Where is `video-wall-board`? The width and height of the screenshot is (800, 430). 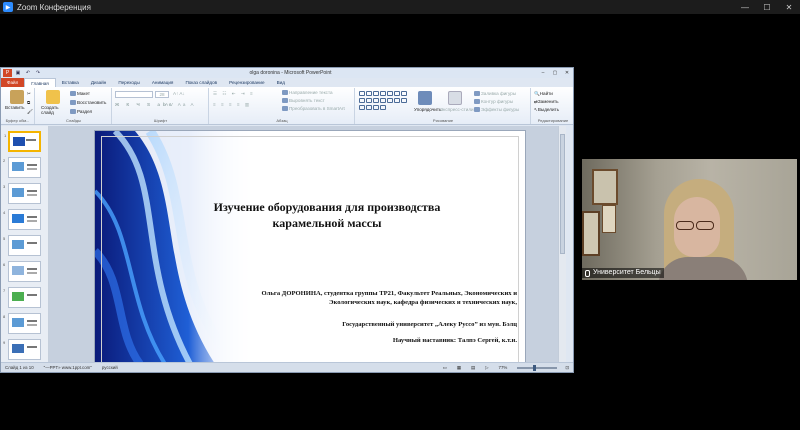
video-wall-board is located at coordinates (609, 219).